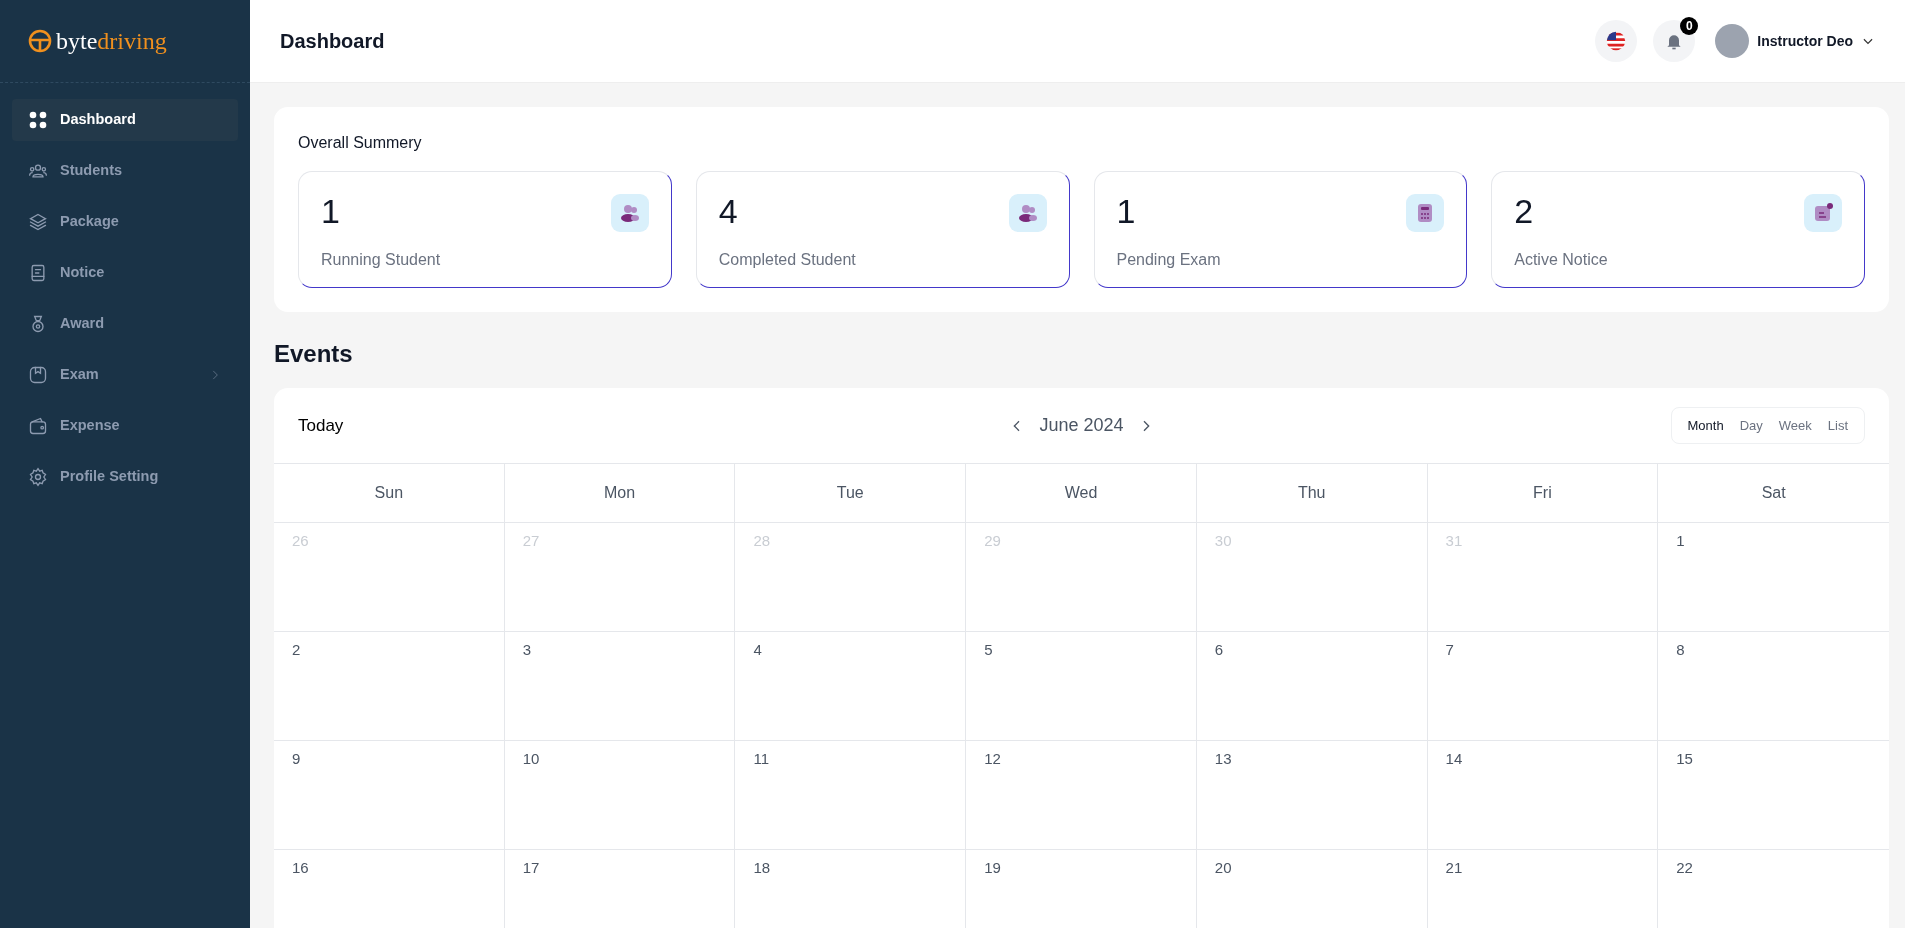  What do you see at coordinates (1705, 425) in the screenshot?
I see `view-tab: Month` at bounding box center [1705, 425].